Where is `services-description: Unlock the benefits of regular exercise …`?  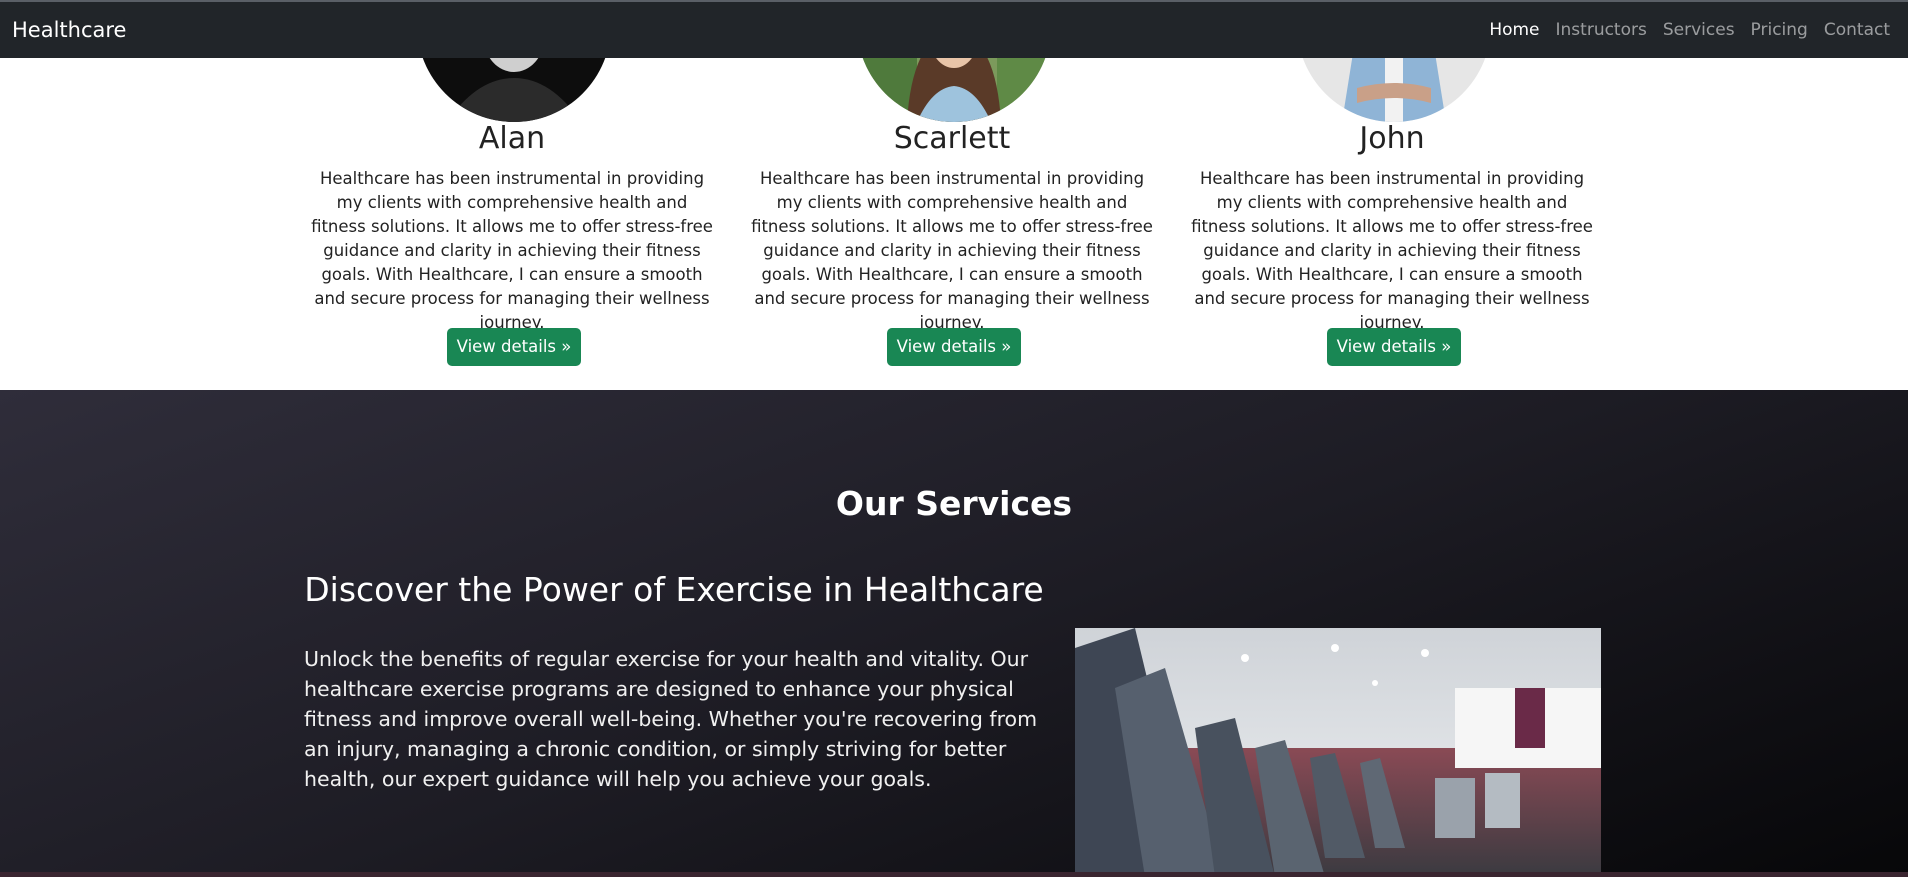 services-description: Unlock the benefits of regular exercise … is located at coordinates (671, 719).